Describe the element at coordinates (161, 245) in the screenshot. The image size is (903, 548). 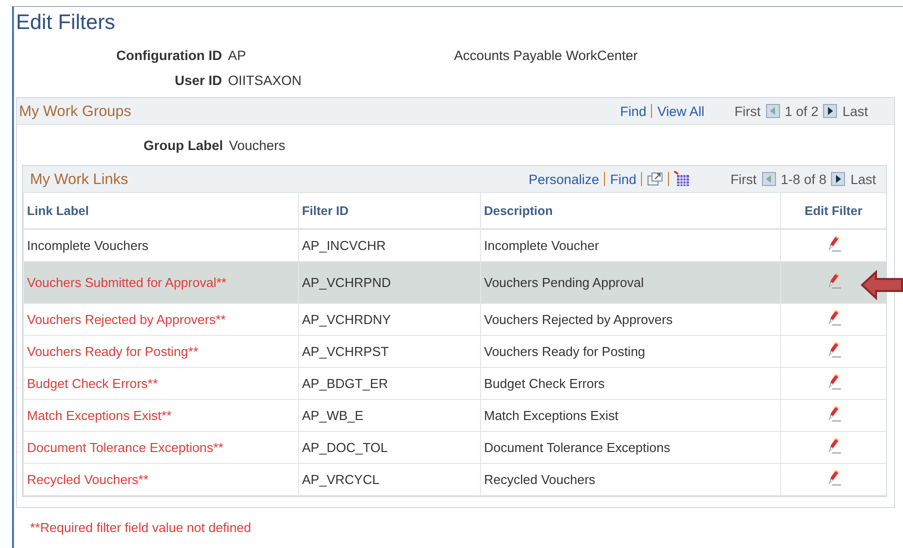
I see `link-label-cell: Incomplete Vouchers` at that location.